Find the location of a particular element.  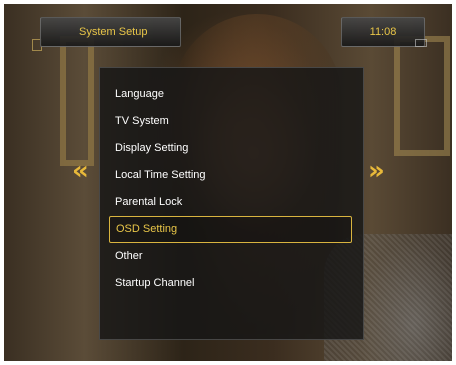

clock-time: 11:08 is located at coordinates (383, 32).